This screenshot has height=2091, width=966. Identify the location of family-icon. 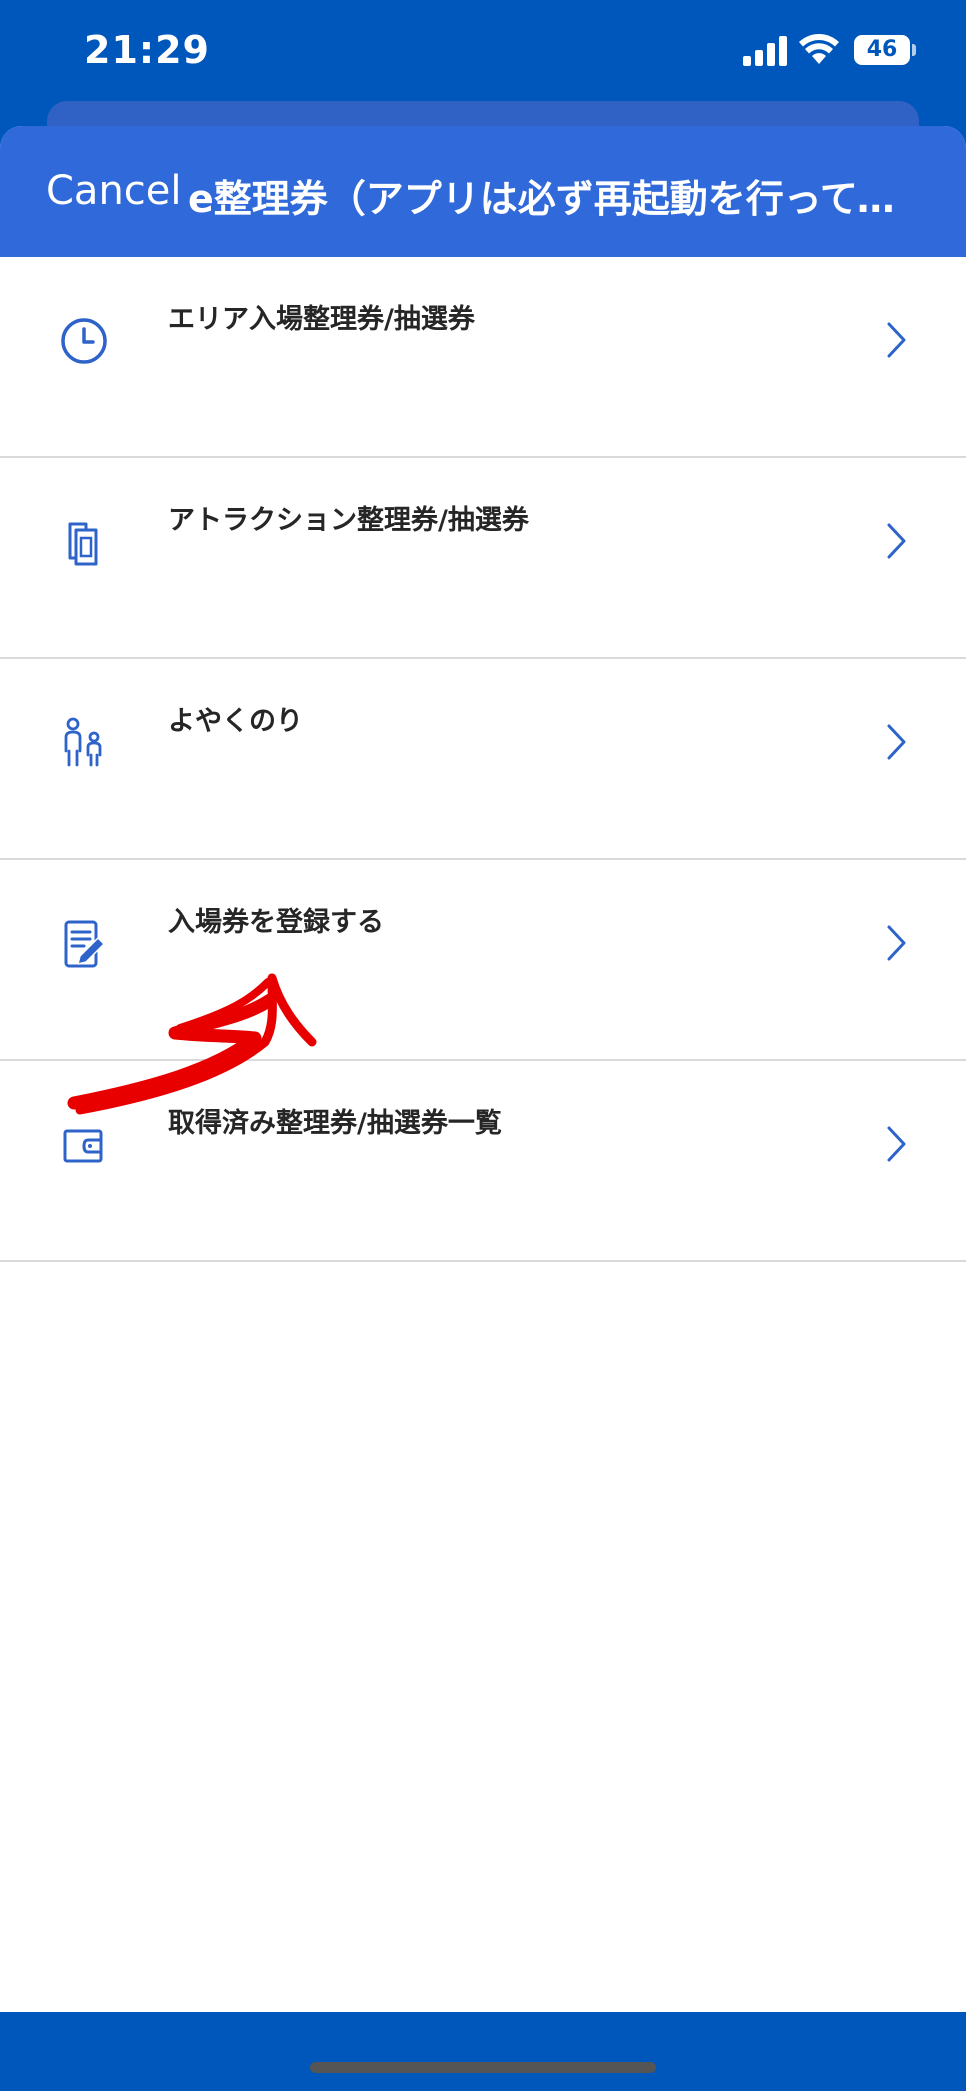
(83, 742).